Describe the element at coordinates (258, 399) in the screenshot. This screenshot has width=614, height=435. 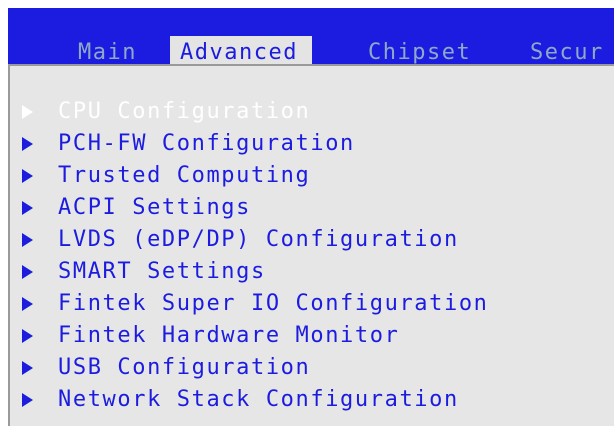
I see `menu-item-label: Network Stack Configuration` at that location.